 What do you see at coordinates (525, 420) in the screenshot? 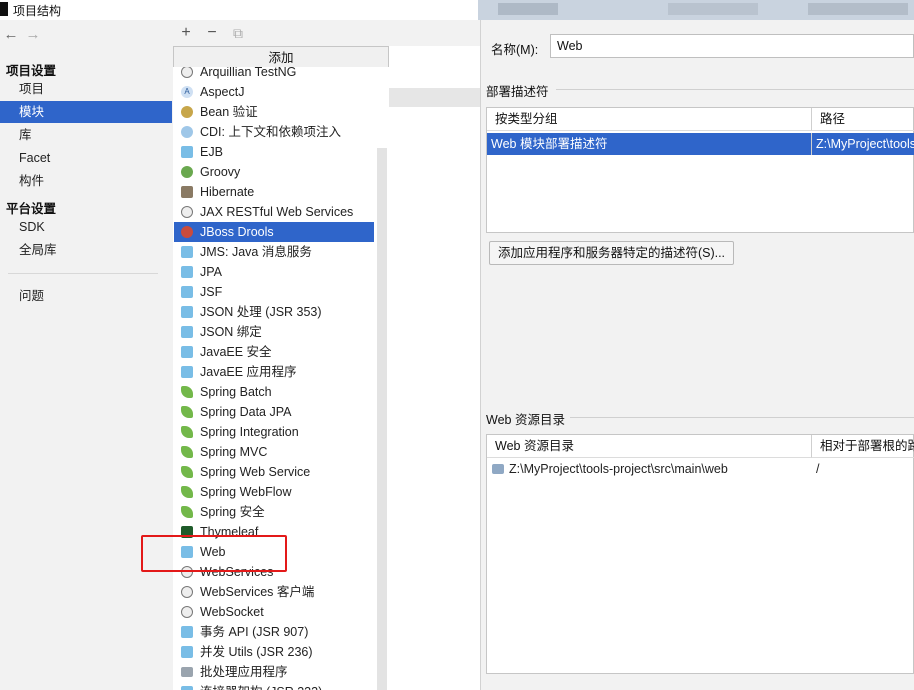
I see `web-resource-section-title: Web 资源目录` at bounding box center [525, 420].